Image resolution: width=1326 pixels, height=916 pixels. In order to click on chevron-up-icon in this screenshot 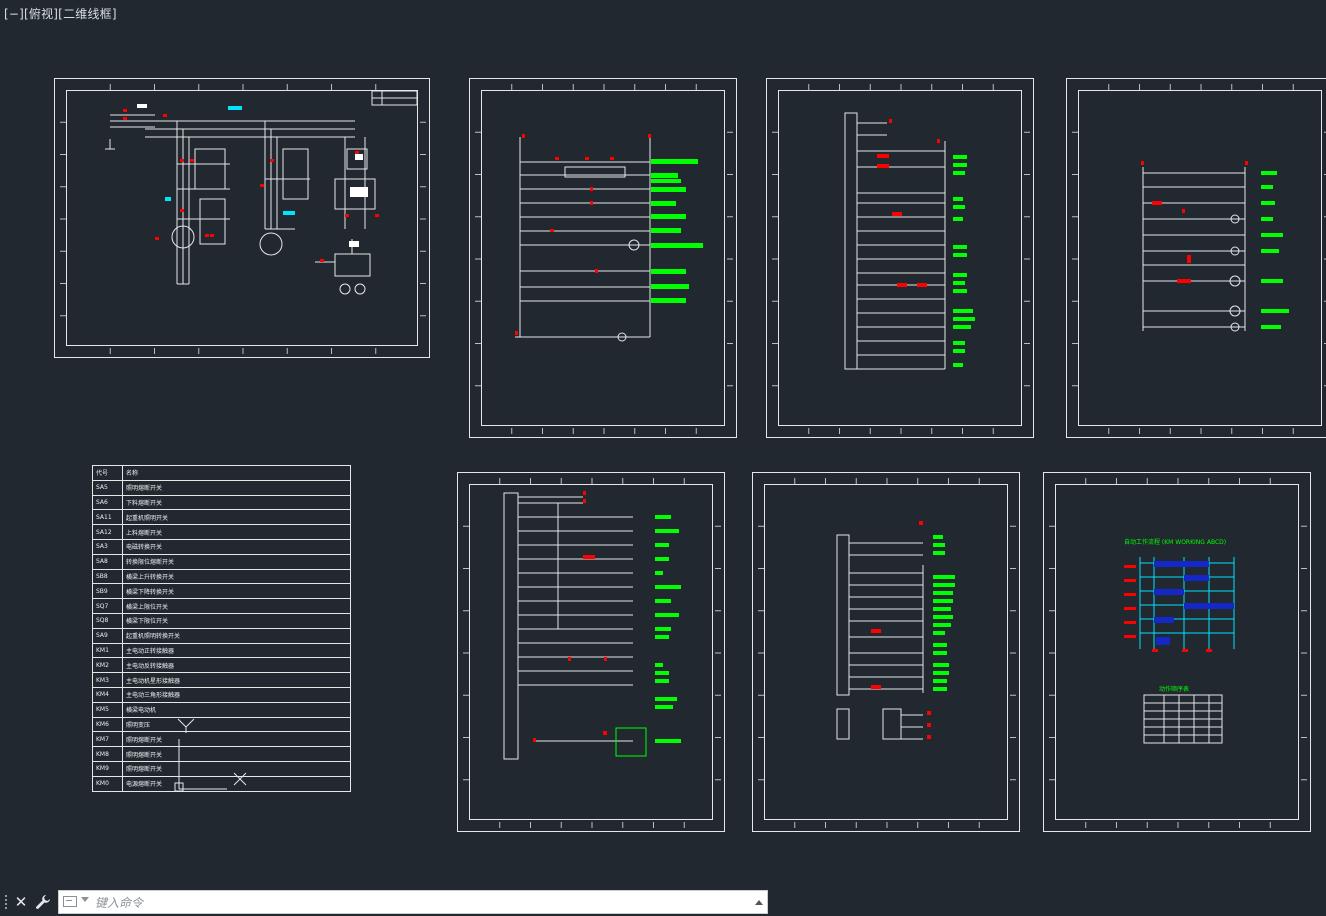, I will do `click(759, 902)`.